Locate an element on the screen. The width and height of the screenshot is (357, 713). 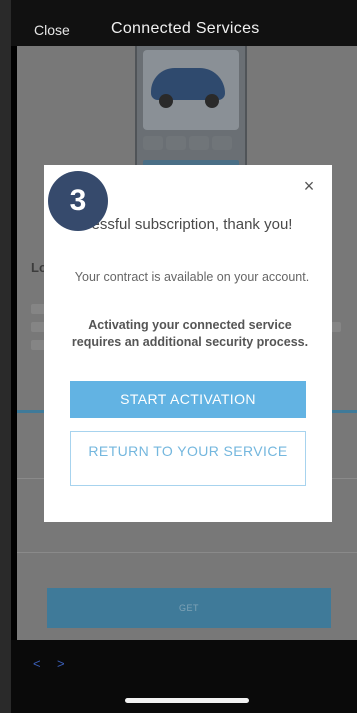
forward-arrow-icon: > is located at coordinates (61, 663).